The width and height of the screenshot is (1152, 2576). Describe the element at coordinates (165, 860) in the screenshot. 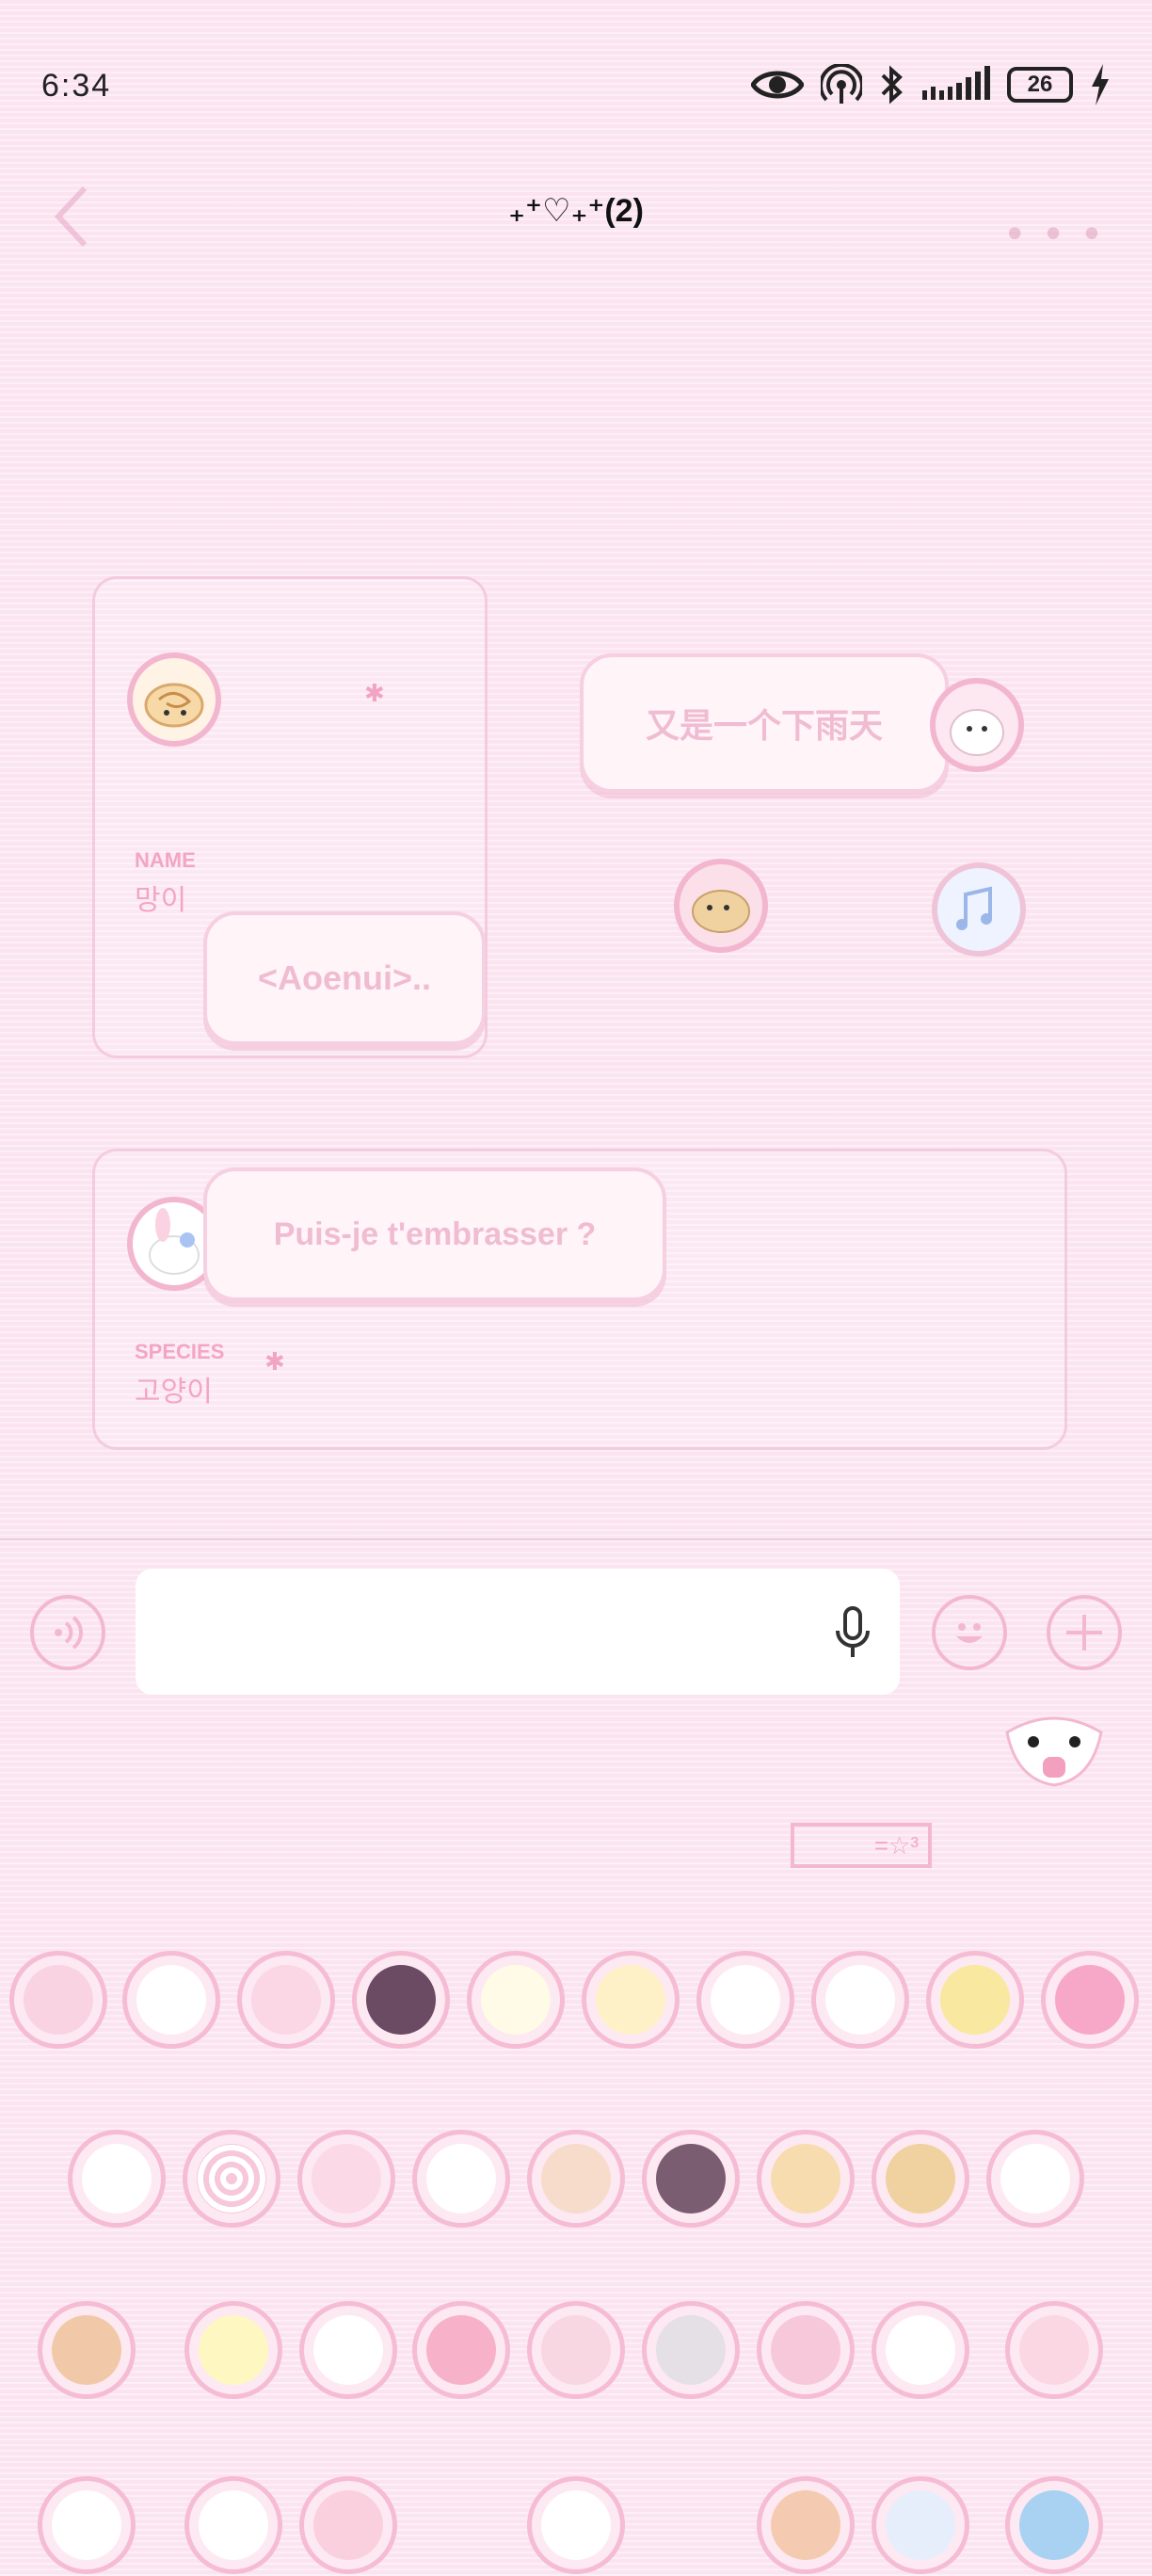

I see `name-label: NAME` at that location.